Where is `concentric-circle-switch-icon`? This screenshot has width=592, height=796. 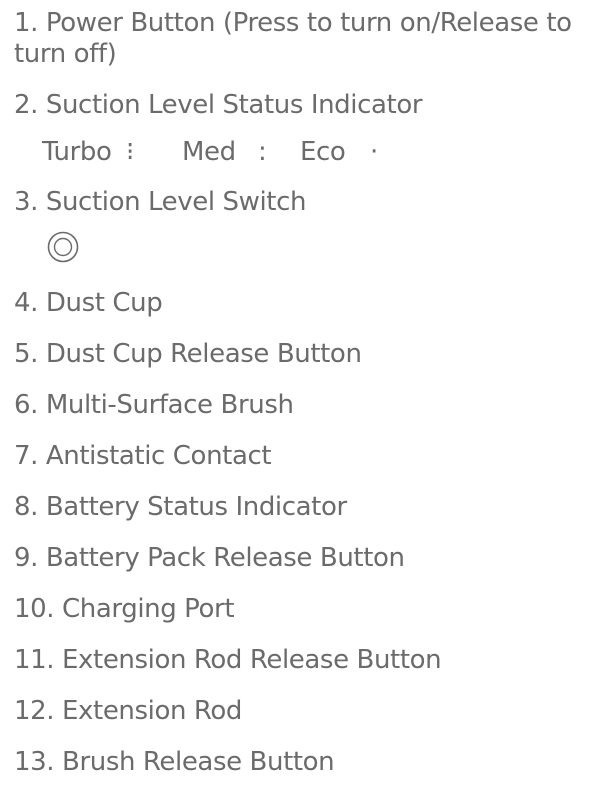 concentric-circle-switch-icon is located at coordinates (63, 247).